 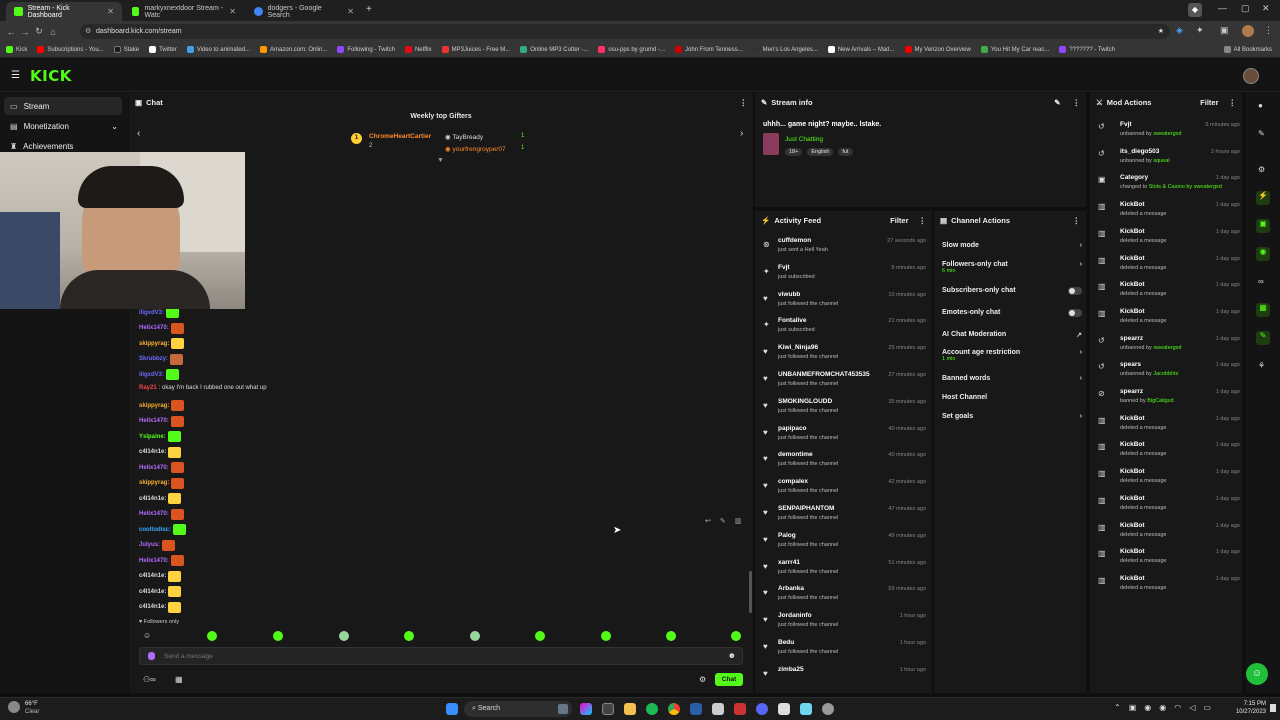 I want to click on all-bookmarks: All Bookmarks, so click(x=1247, y=49).